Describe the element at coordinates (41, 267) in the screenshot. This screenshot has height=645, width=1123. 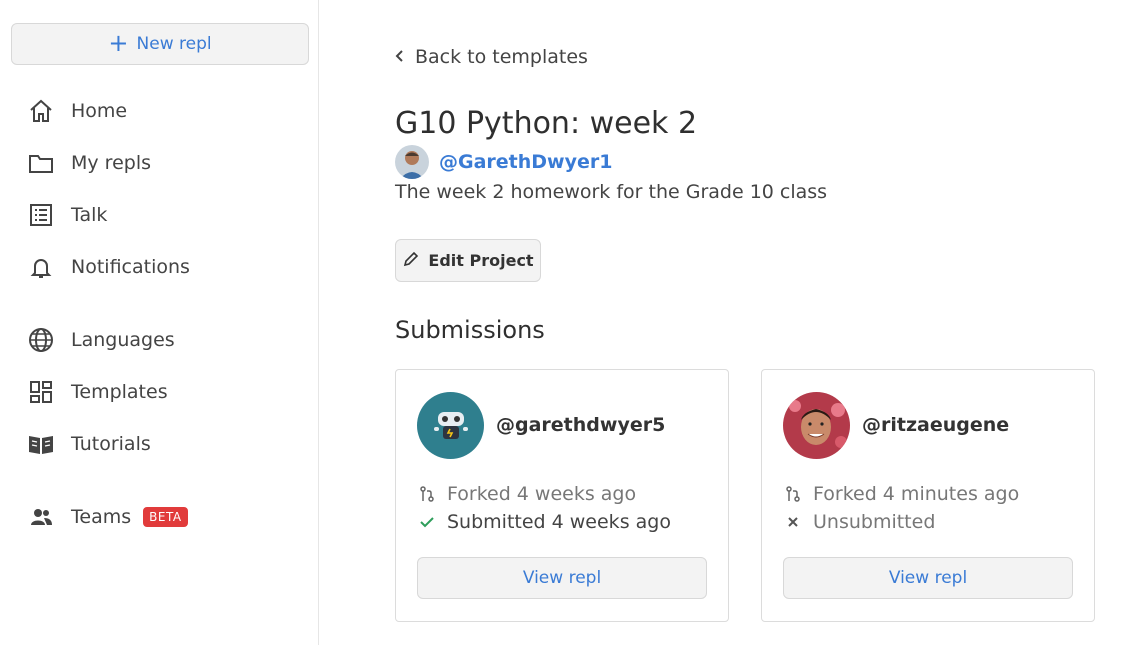
I see `bell-icon` at that location.